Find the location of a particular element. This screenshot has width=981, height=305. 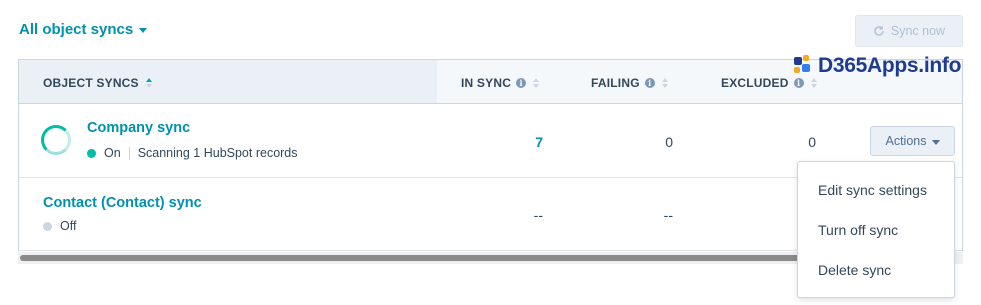

column-header-label: IN SYNC is located at coordinates (486, 83).